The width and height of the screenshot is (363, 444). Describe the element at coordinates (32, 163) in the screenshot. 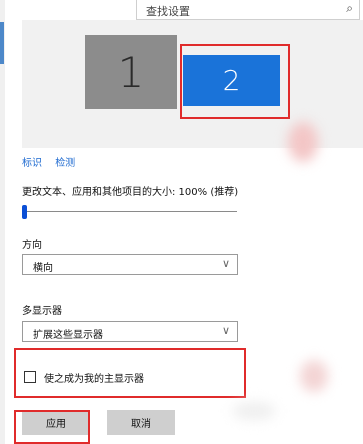

I see `identify-link: 标识` at that location.